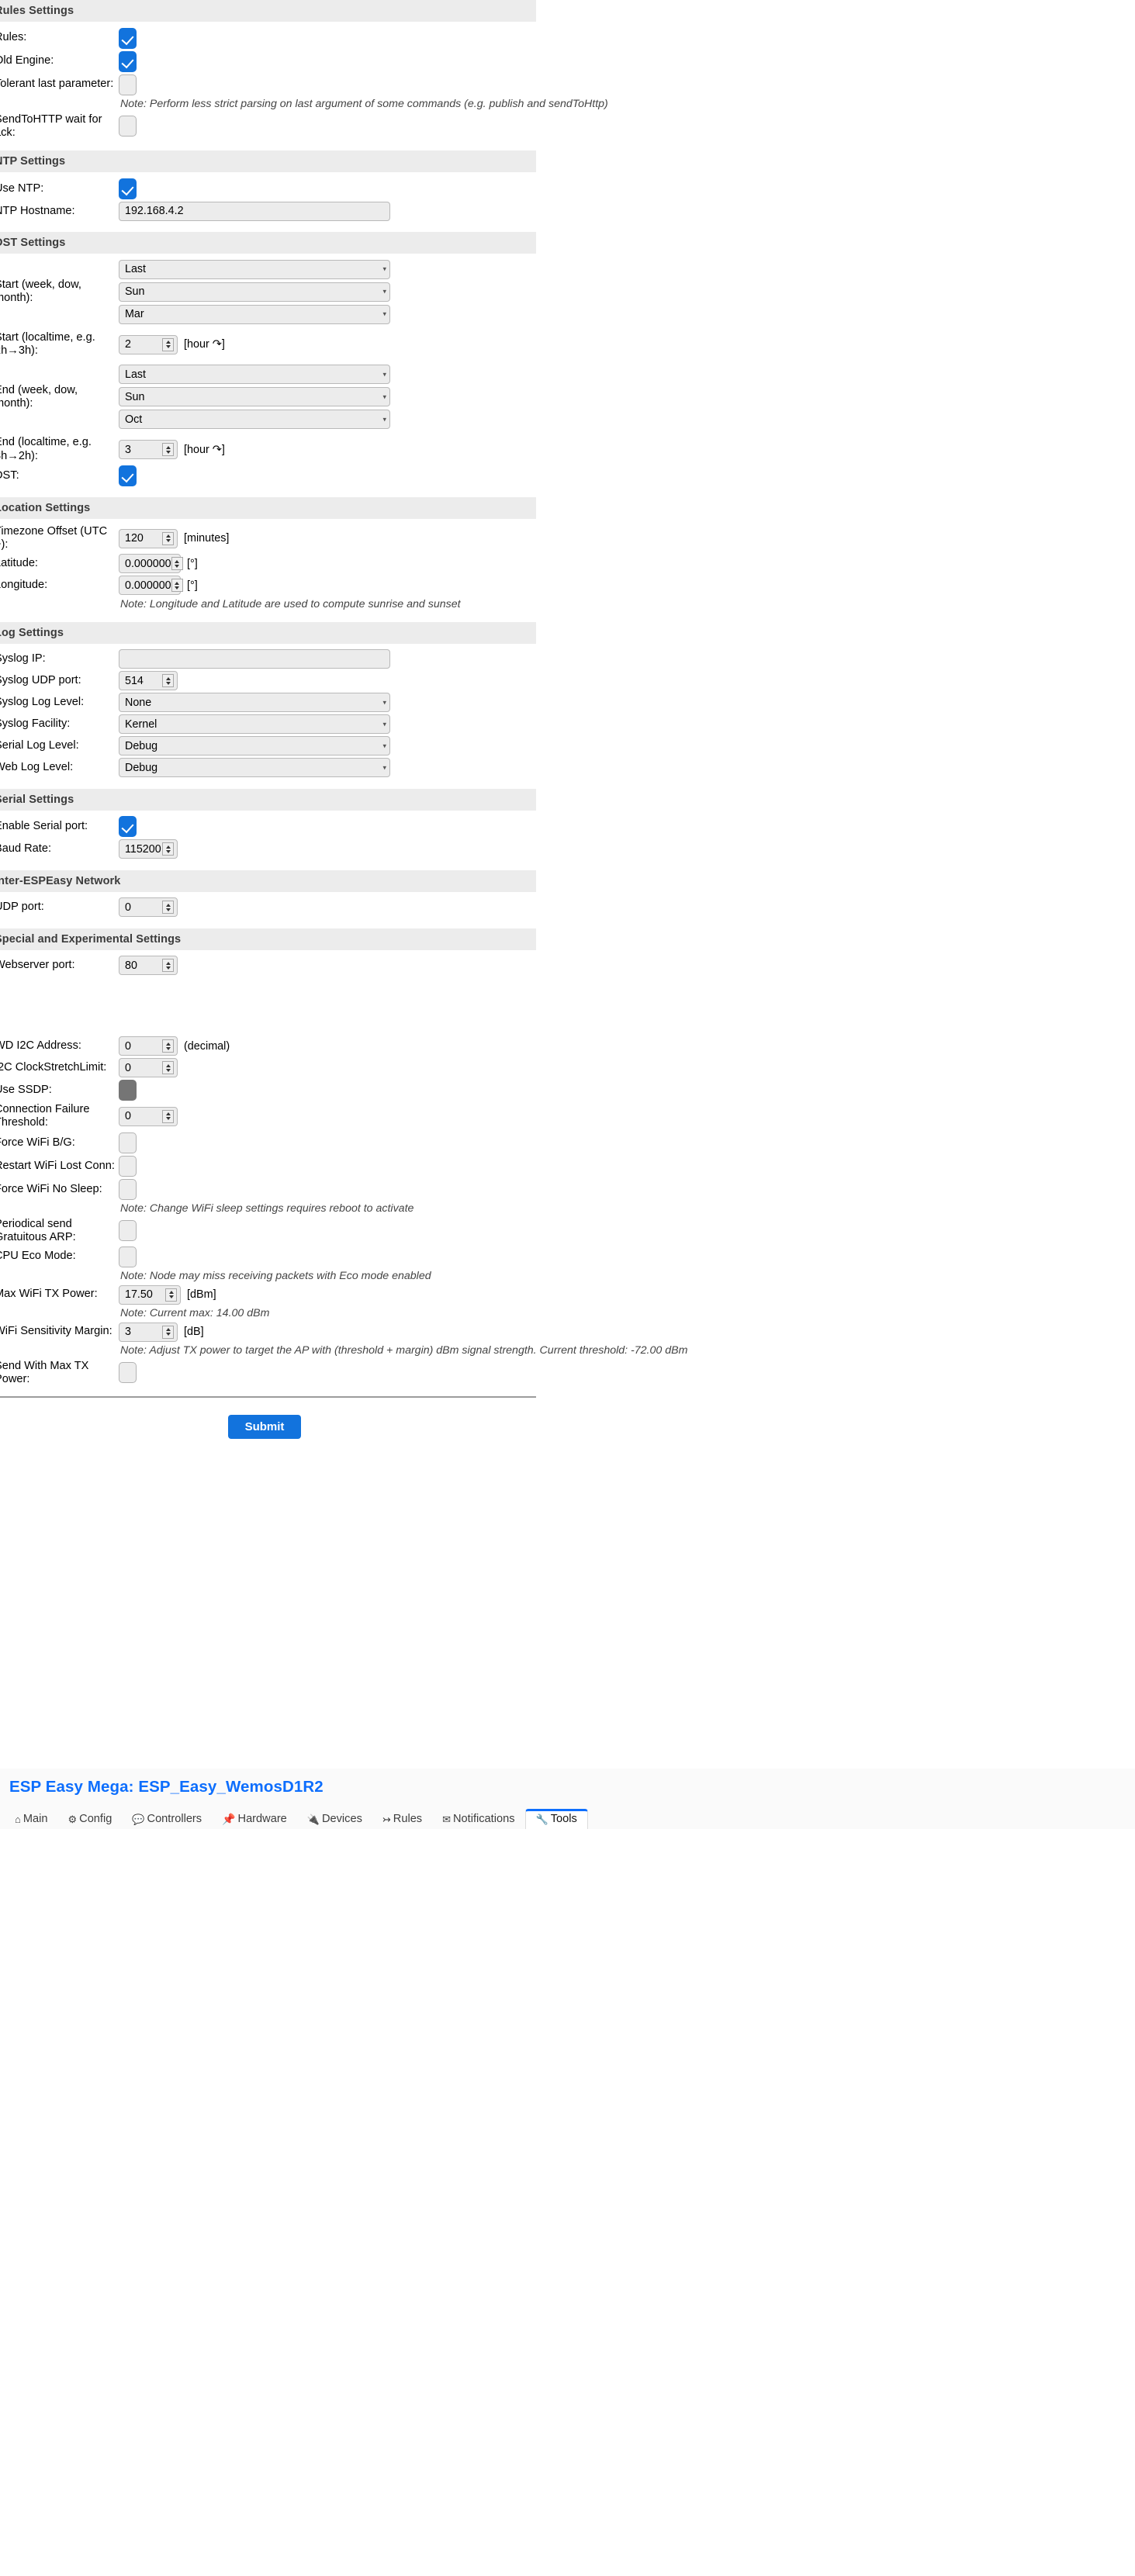 This screenshot has height=2576, width=1135. What do you see at coordinates (128, 827) in the screenshot?
I see `checkbox-enable-serial-port` at bounding box center [128, 827].